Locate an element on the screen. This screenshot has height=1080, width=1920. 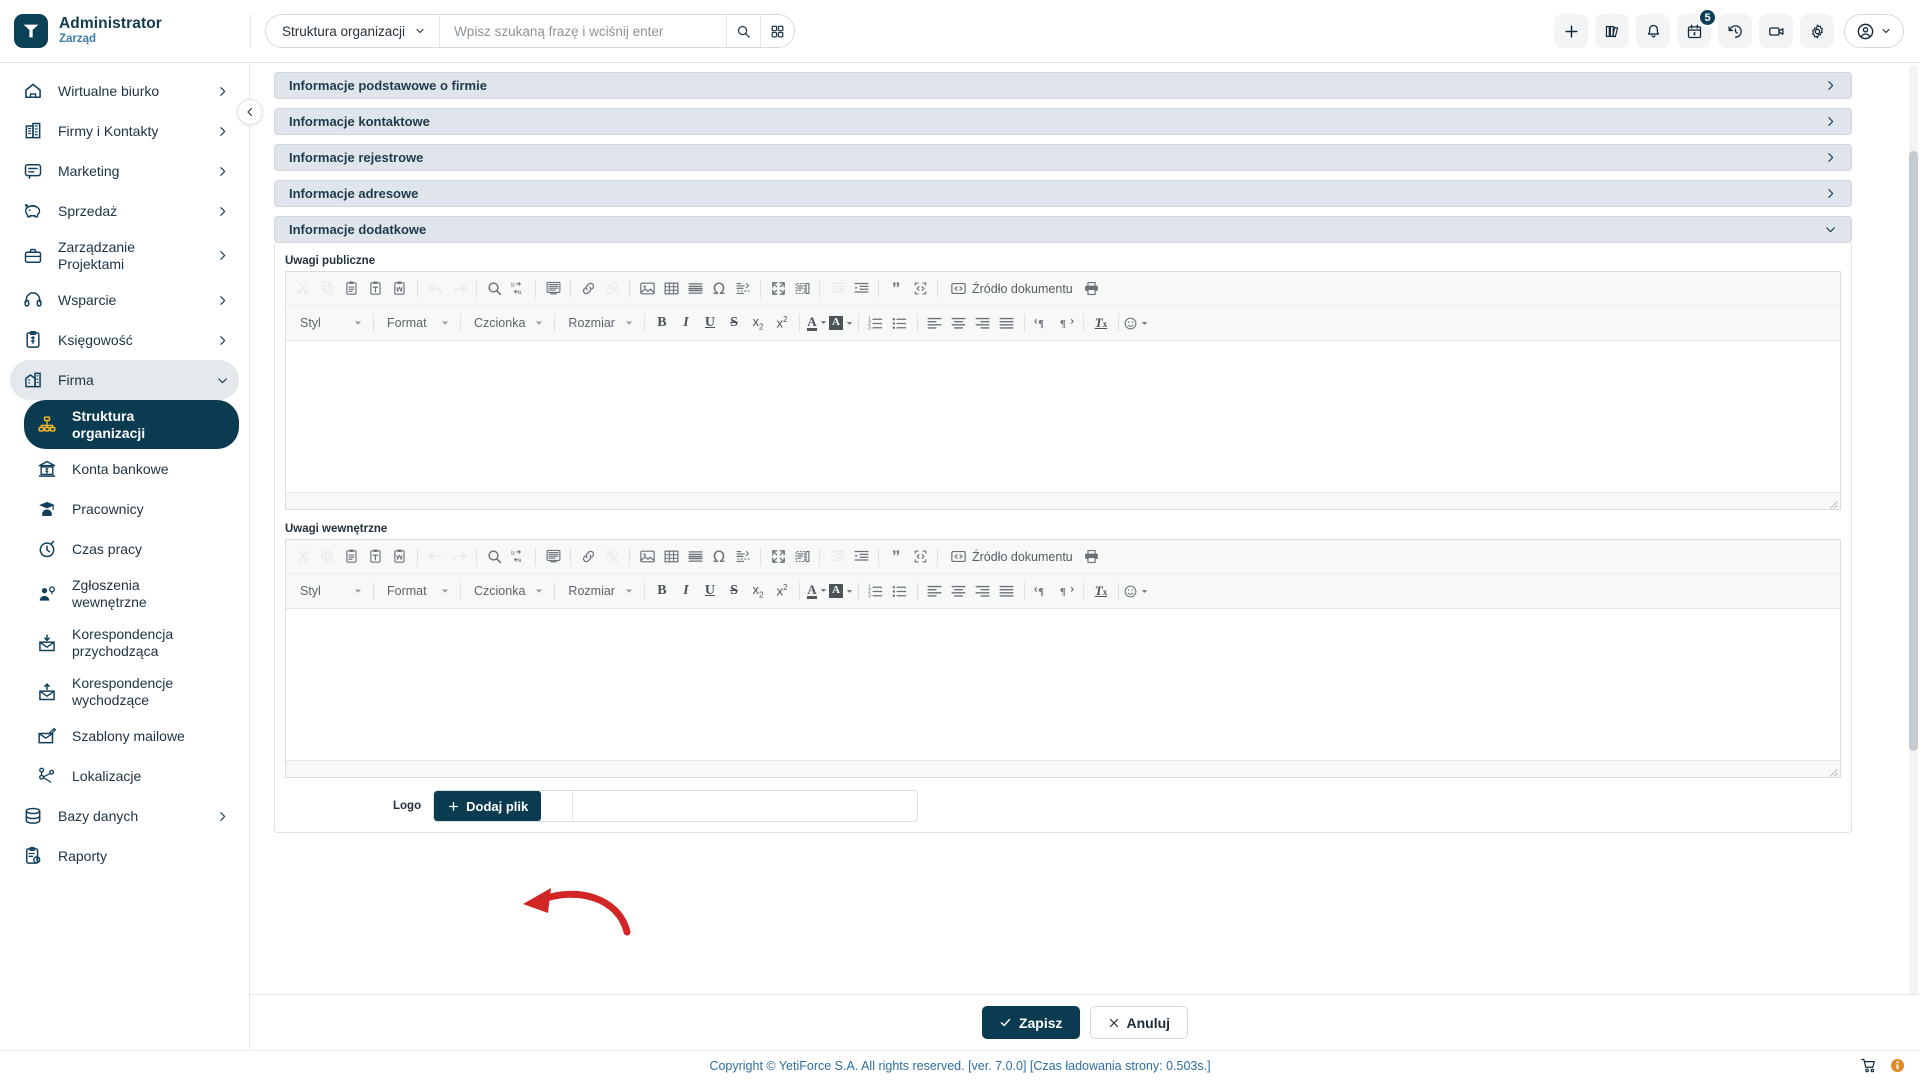
settings-button is located at coordinates (1817, 31).